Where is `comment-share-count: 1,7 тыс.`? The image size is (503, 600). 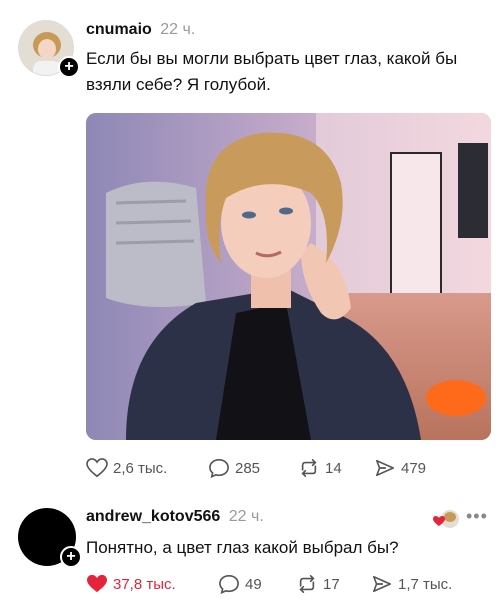
comment-share-count: 1,7 тыс. is located at coordinates (425, 584).